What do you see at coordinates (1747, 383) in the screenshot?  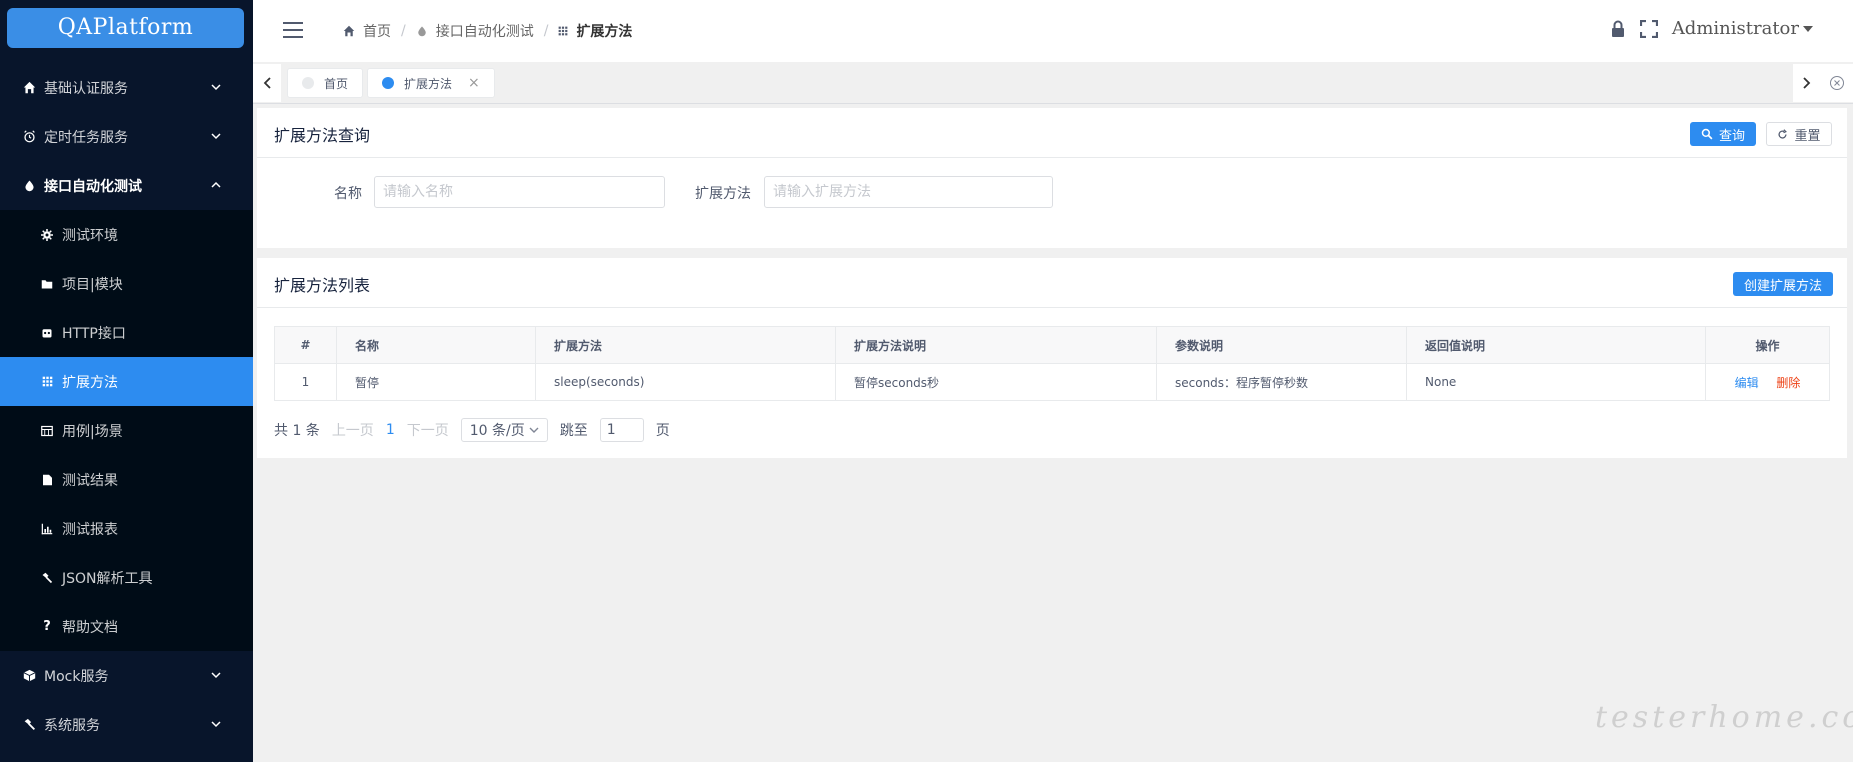 I see `edit-link: 编辑` at bounding box center [1747, 383].